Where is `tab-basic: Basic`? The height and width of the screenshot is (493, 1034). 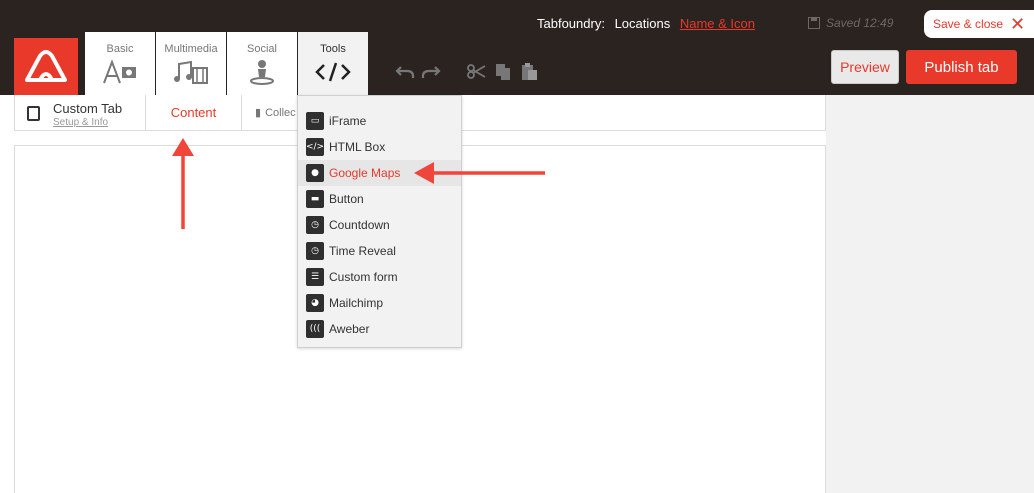
tab-basic: Basic is located at coordinates (120, 63).